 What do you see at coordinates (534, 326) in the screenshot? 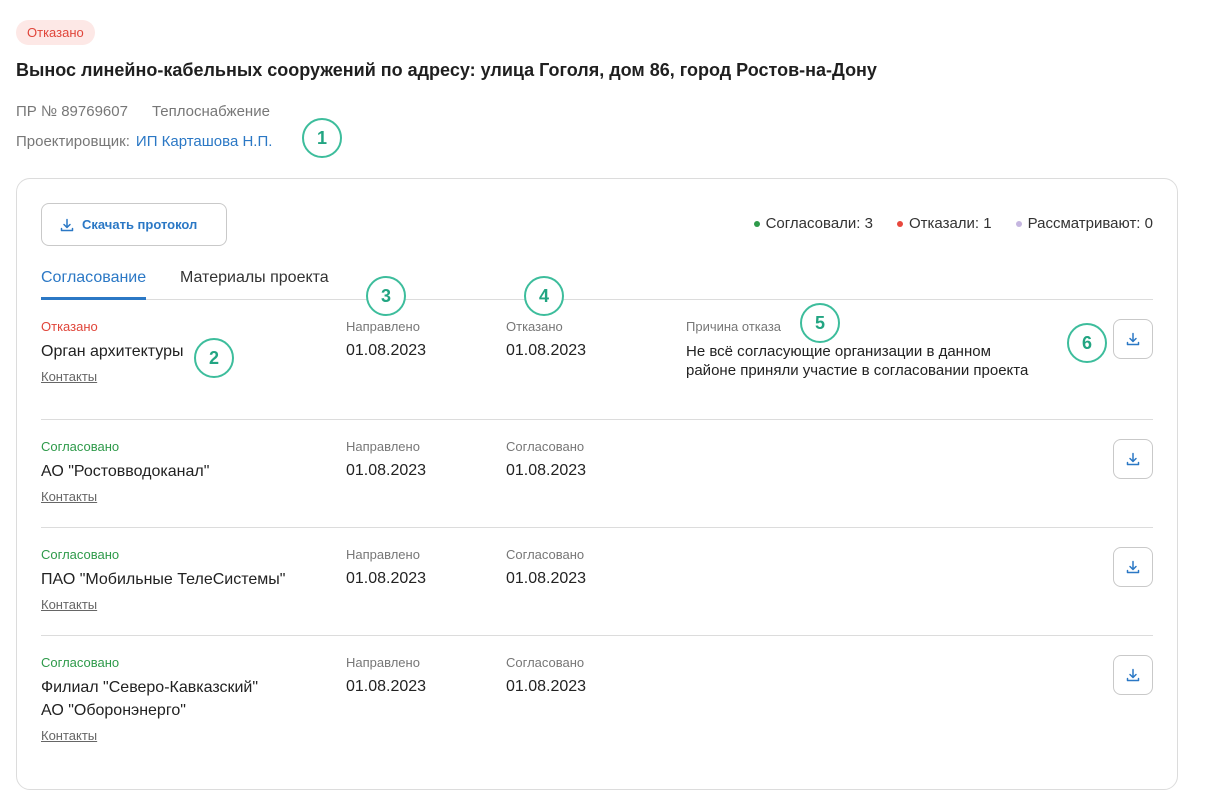
I see `decision-label: Отказано` at bounding box center [534, 326].